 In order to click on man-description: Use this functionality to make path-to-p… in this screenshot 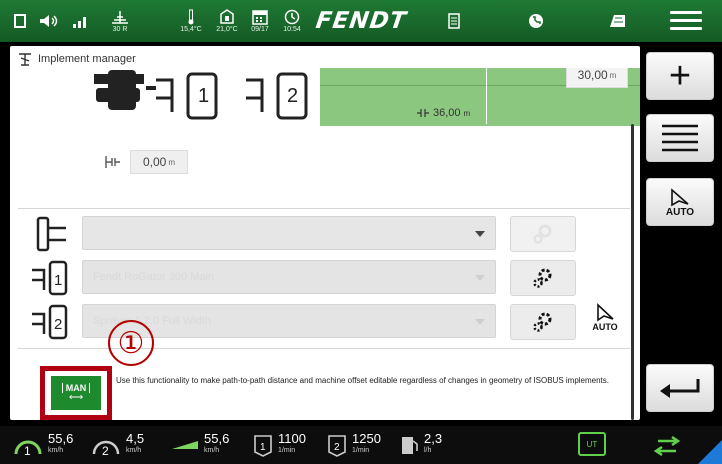, I will do `click(363, 380)`.